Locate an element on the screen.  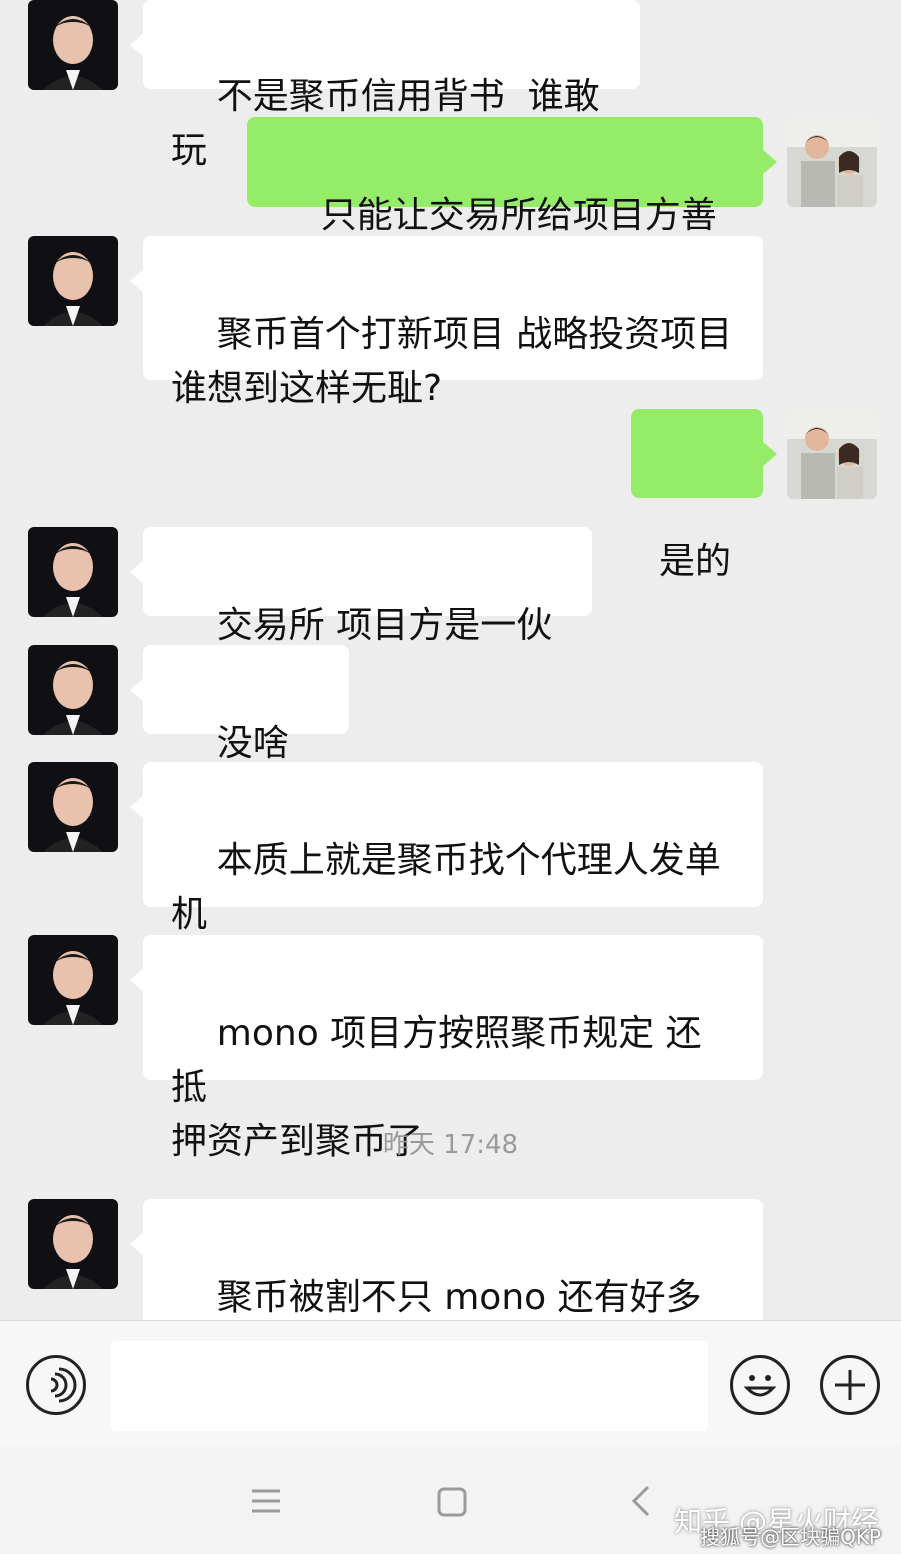
message-text: 是的 is located at coordinates (695, 561).